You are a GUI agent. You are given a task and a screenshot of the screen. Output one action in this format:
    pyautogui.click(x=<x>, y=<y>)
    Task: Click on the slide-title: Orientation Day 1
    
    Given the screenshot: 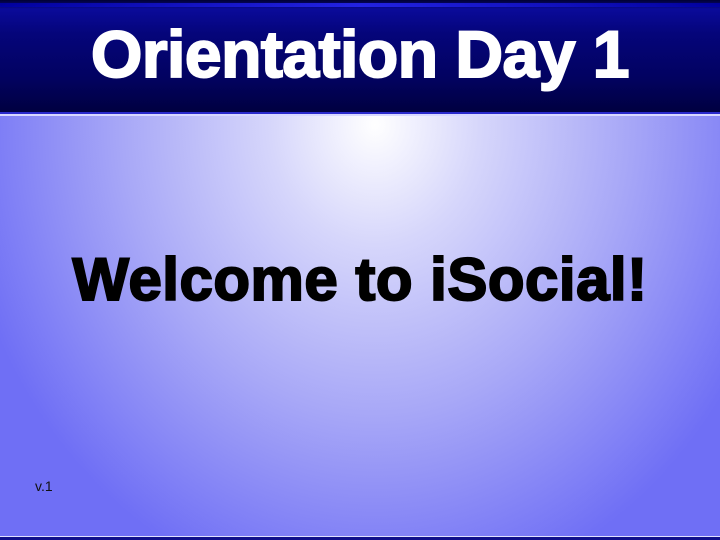 What is the action you would take?
    pyautogui.click(x=360, y=54)
    